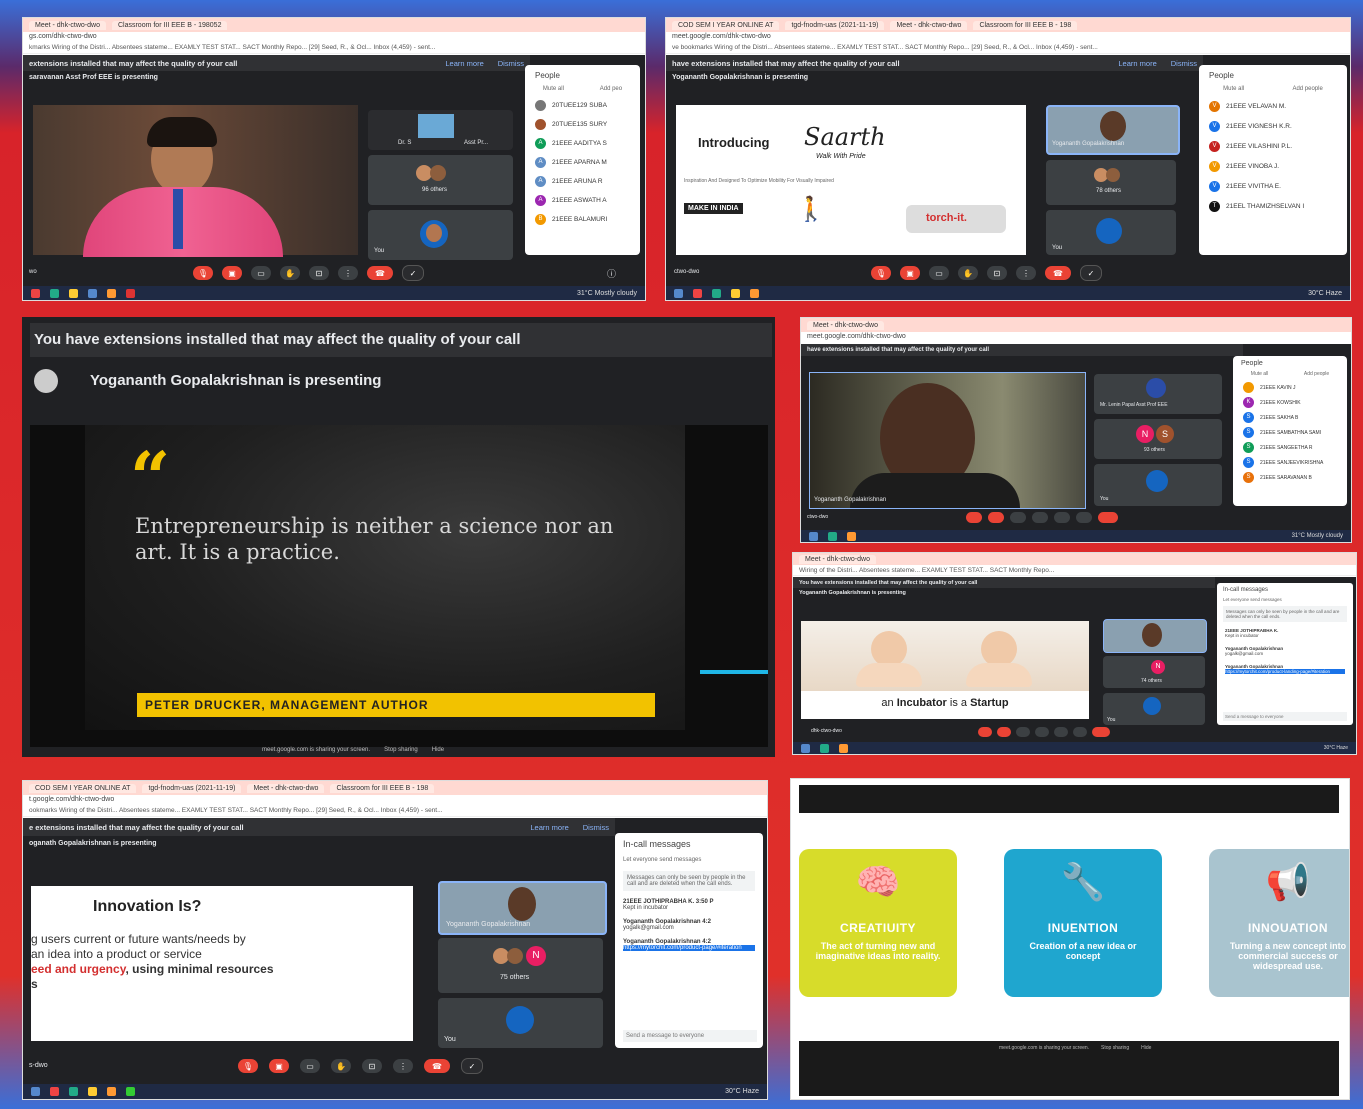  I want to click on mic-off-button, so click(974, 517).